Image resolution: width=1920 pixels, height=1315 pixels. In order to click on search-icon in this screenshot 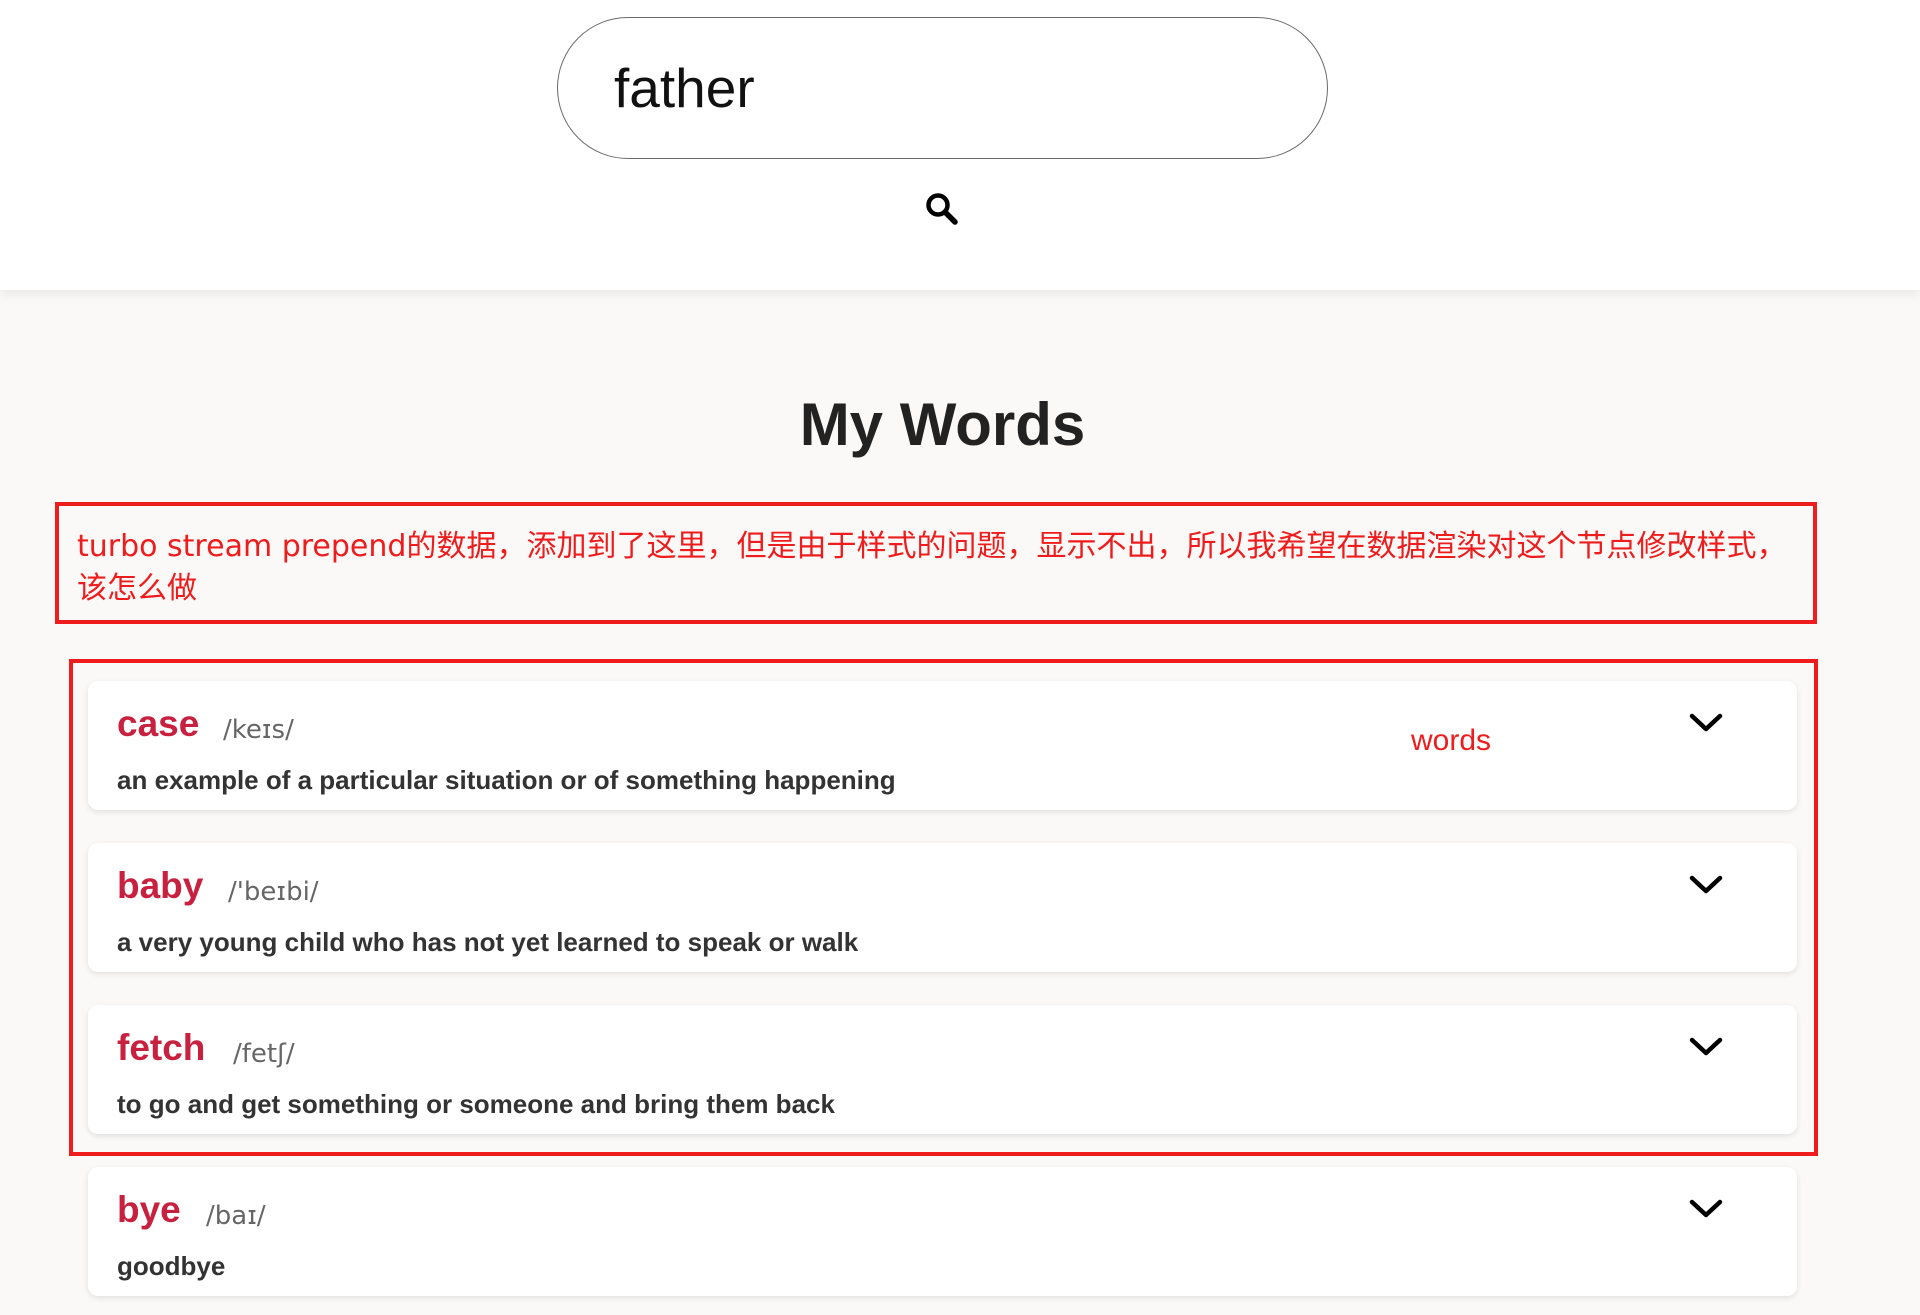, I will do `click(942, 209)`.